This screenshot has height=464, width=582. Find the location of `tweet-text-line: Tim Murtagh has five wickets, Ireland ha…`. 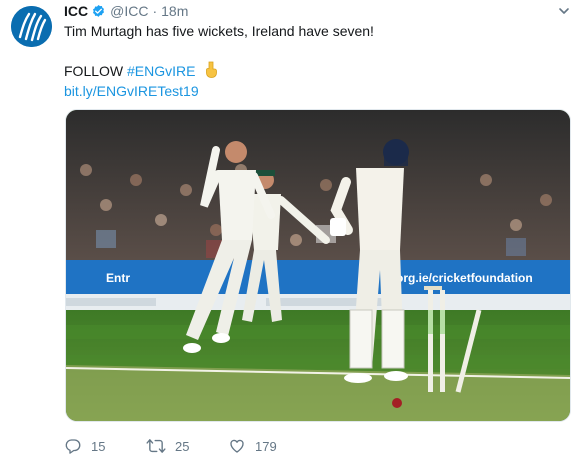

tweet-text-line: Tim Murtagh has five wickets, Ireland ha… is located at coordinates (219, 31).